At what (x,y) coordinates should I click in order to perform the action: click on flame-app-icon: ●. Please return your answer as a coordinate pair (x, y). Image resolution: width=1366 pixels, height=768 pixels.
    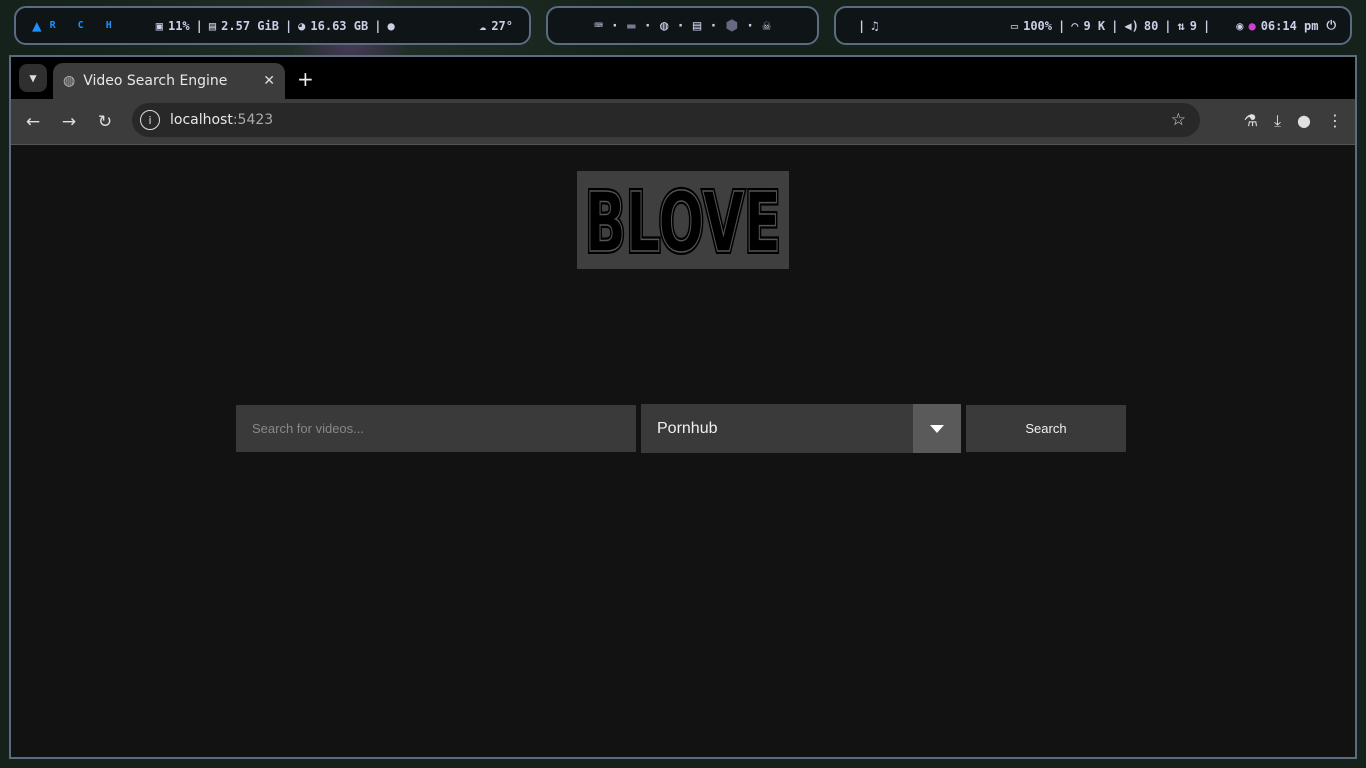
    Looking at the image, I should click on (1251, 26).